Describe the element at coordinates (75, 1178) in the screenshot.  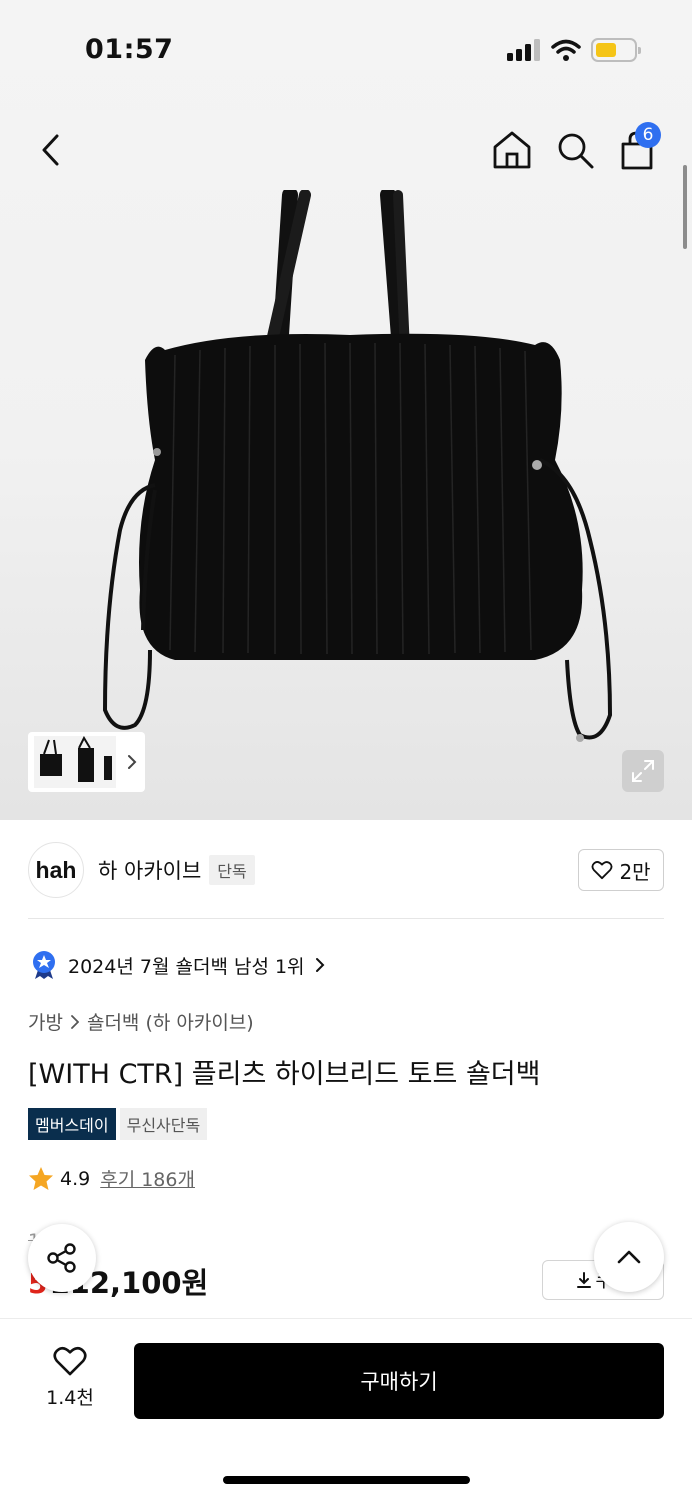
I see `rating-score: 4.9` at that location.